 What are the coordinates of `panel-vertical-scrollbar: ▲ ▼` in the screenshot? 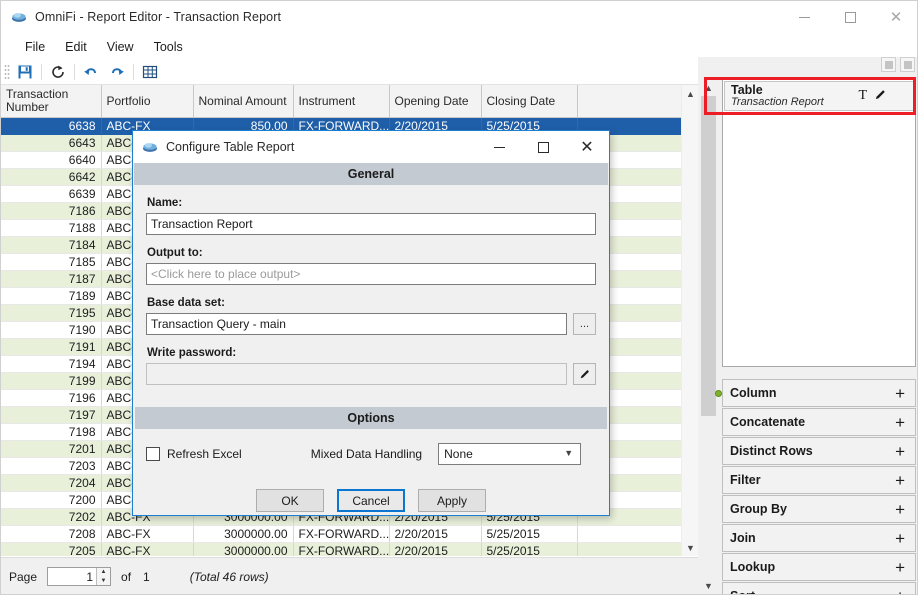 It's located at (708, 336).